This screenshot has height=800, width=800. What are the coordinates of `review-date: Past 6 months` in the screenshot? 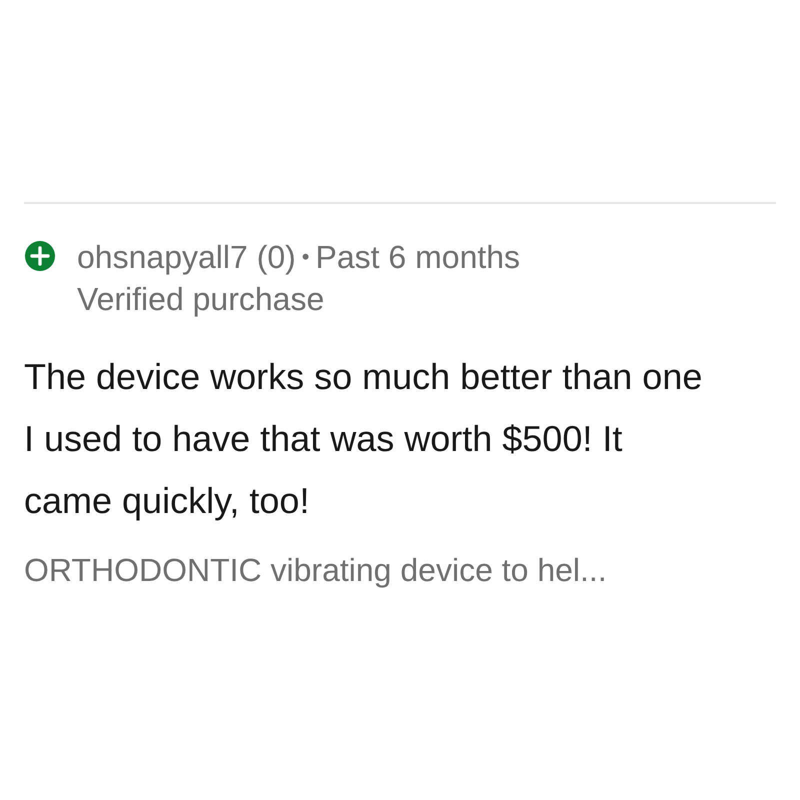 It's located at (418, 257).